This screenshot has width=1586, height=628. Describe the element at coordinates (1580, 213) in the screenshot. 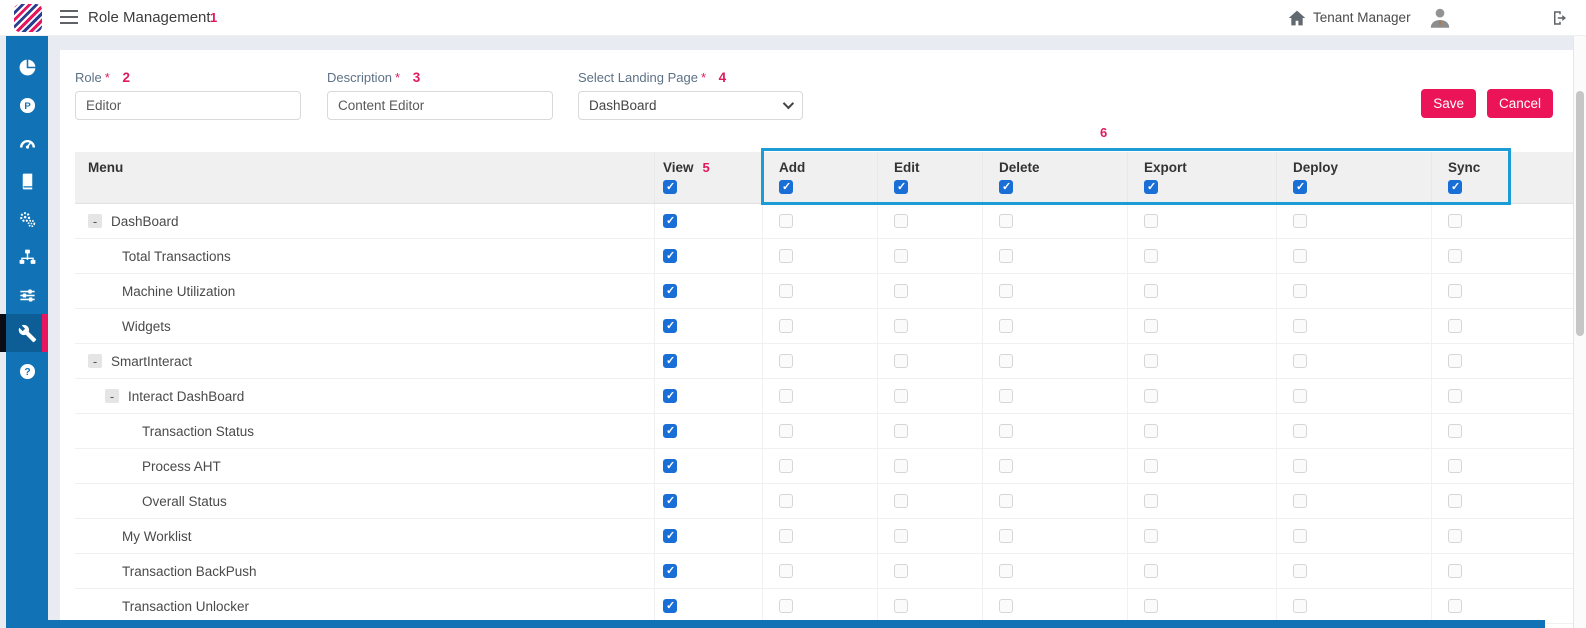

I see `vertical-scrollbar-thumb` at that location.